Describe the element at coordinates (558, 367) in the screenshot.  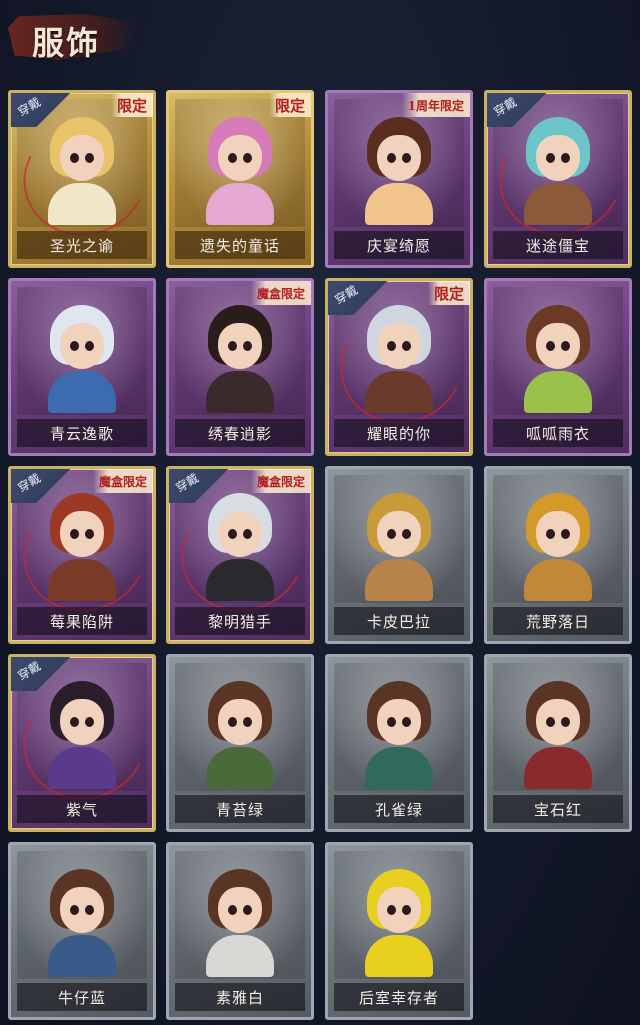
I see `costume-card: 呱呱雨衣` at that location.